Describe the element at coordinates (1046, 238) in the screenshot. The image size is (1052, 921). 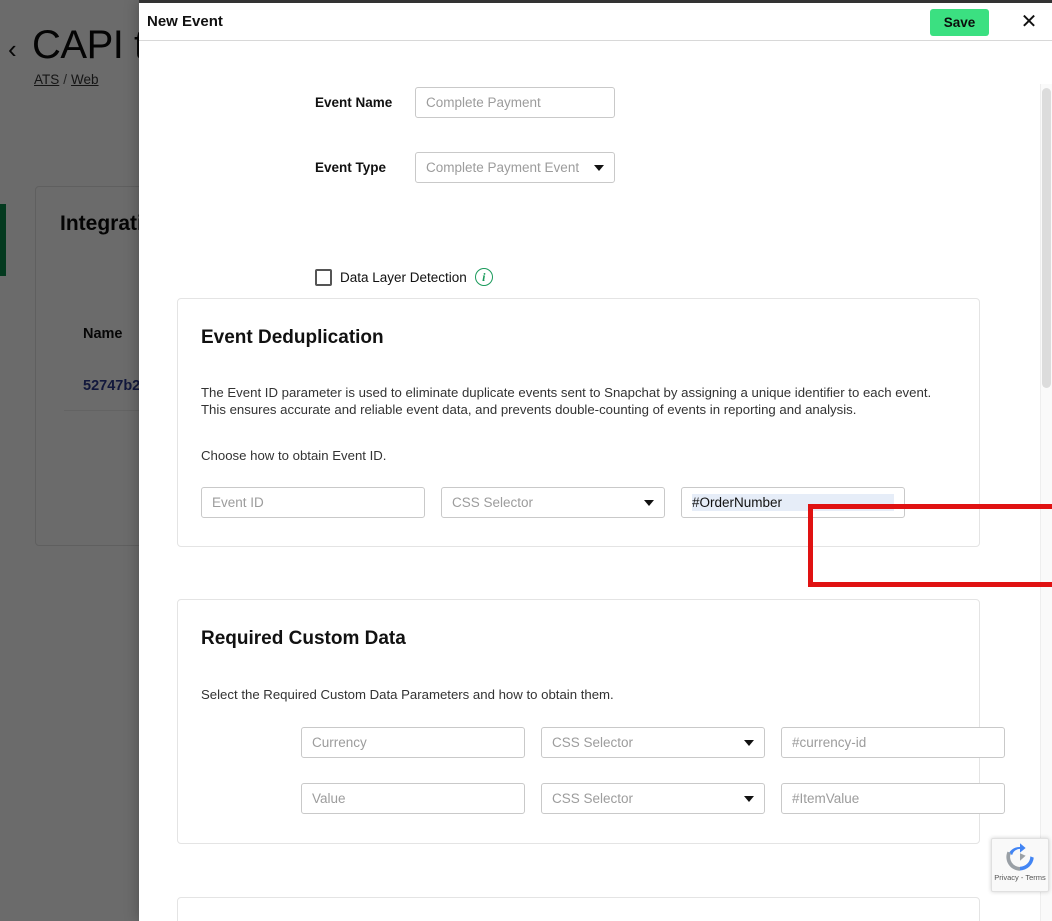
I see `modal-scrollbar-thumb` at that location.